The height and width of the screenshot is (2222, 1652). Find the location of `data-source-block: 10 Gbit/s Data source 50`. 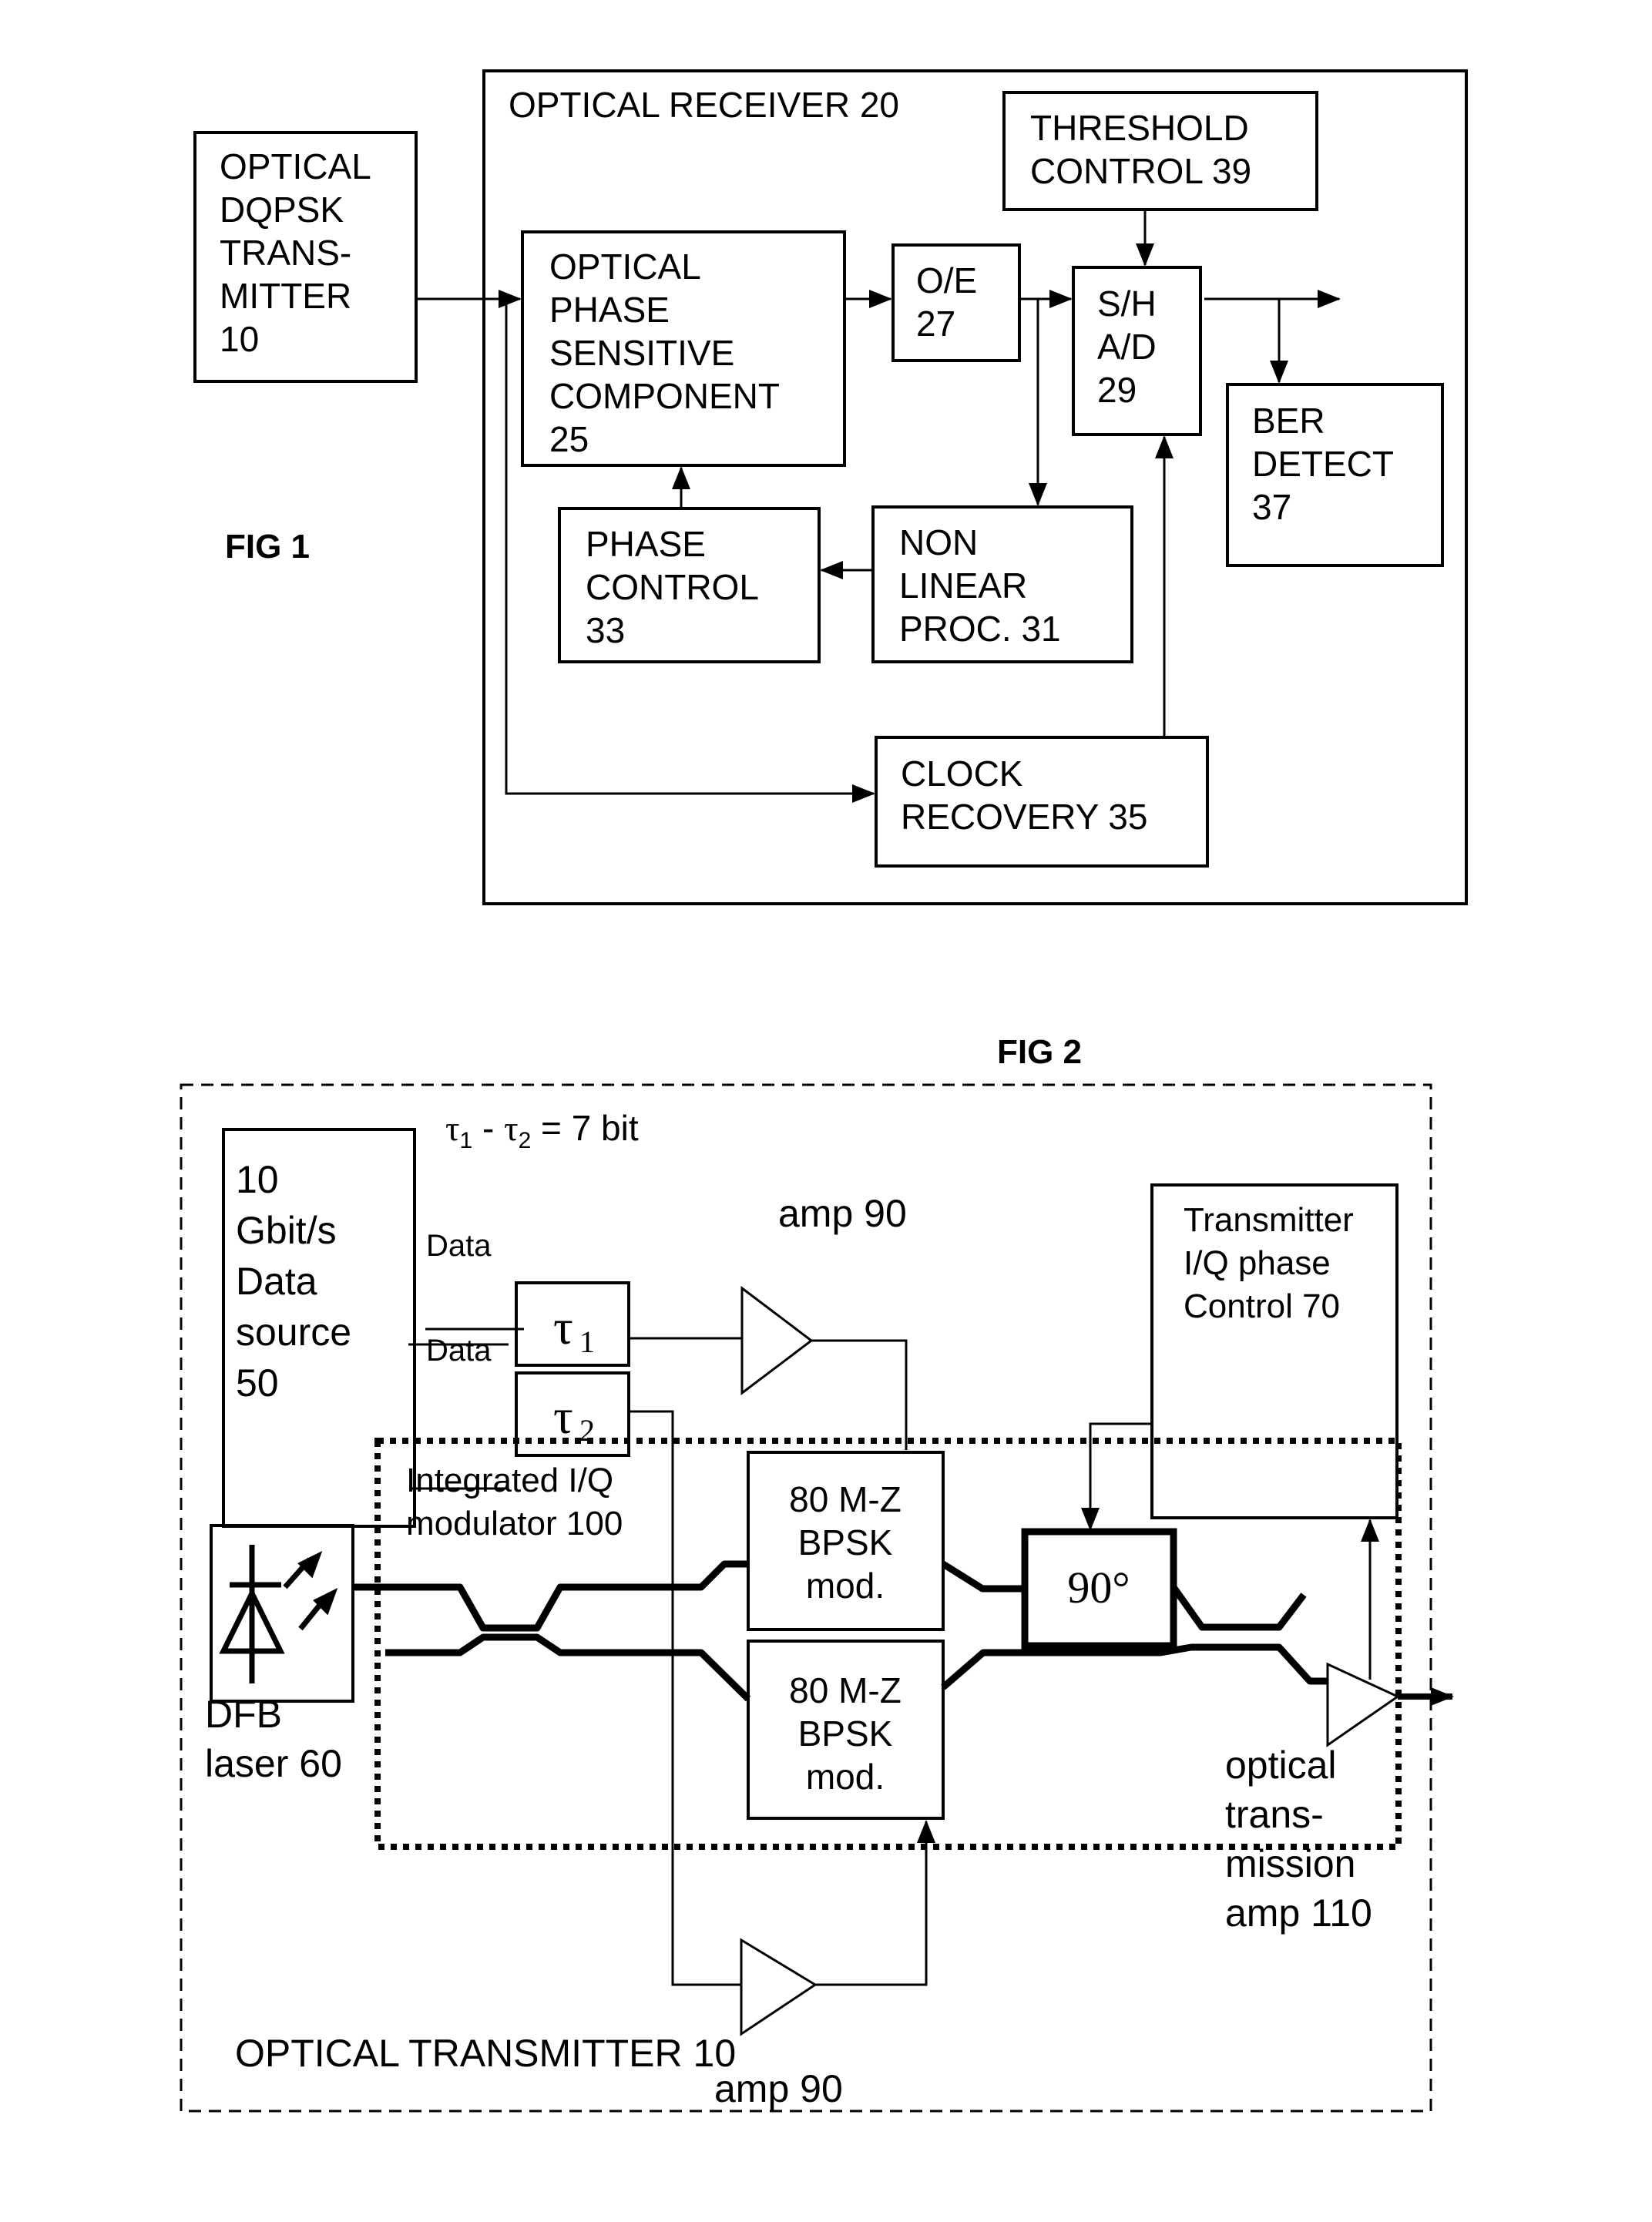

data-source-block: 10 Gbit/s Data source 50 is located at coordinates (319, 1328).